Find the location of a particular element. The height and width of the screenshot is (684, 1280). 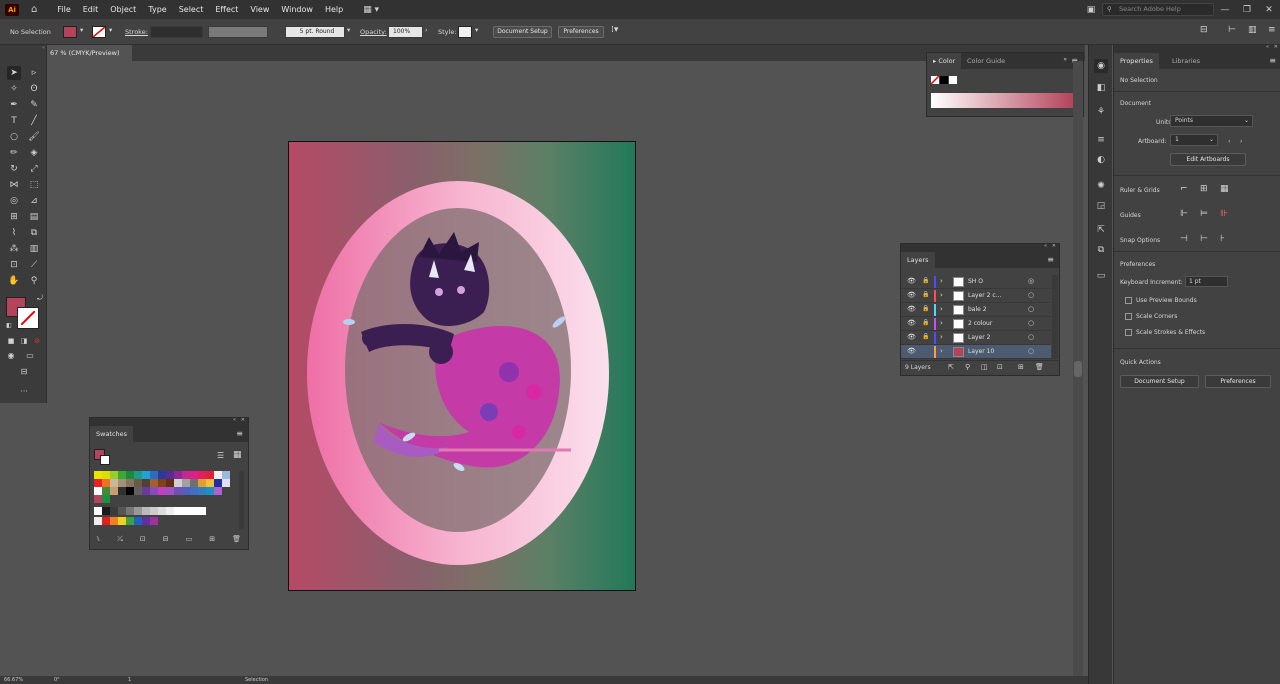

eraser-tool-icon: ◈ is located at coordinates (34, 153).